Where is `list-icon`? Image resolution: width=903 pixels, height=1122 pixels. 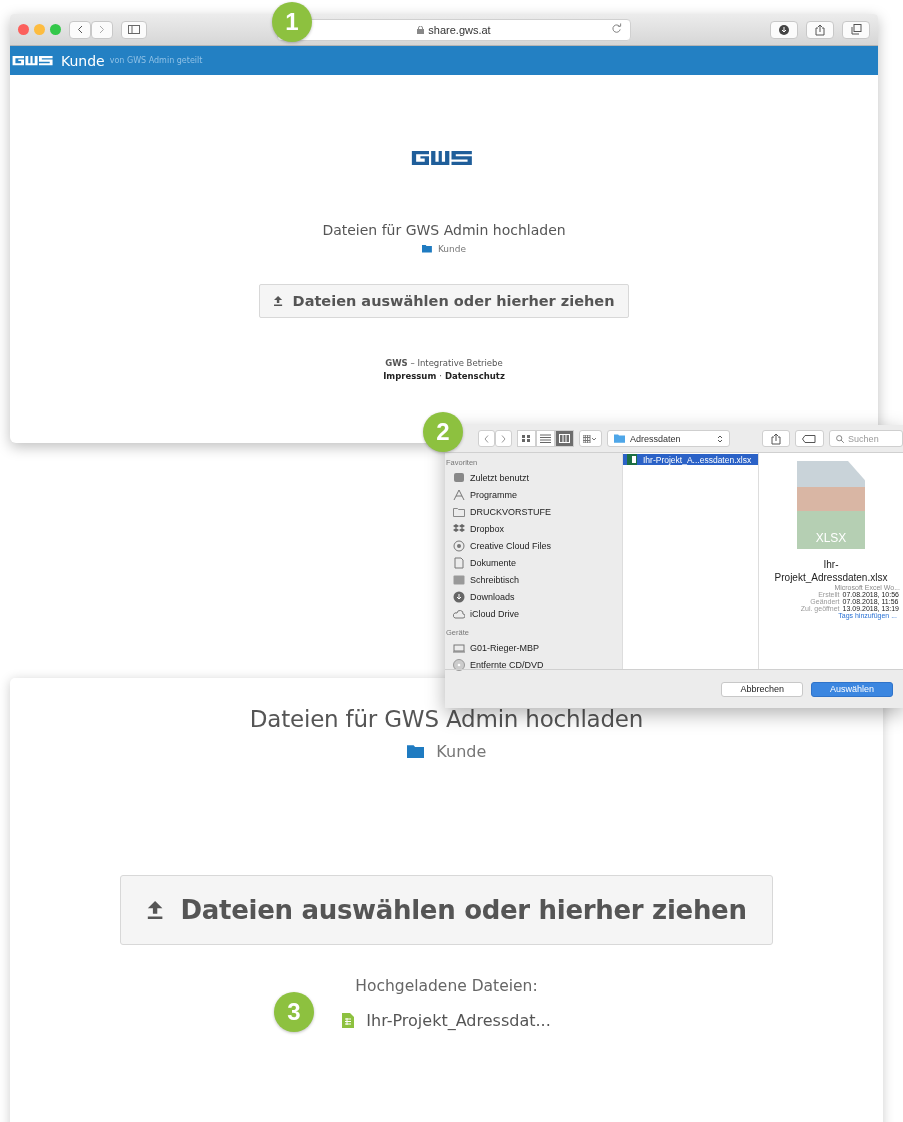 list-icon is located at coordinates (545, 438).